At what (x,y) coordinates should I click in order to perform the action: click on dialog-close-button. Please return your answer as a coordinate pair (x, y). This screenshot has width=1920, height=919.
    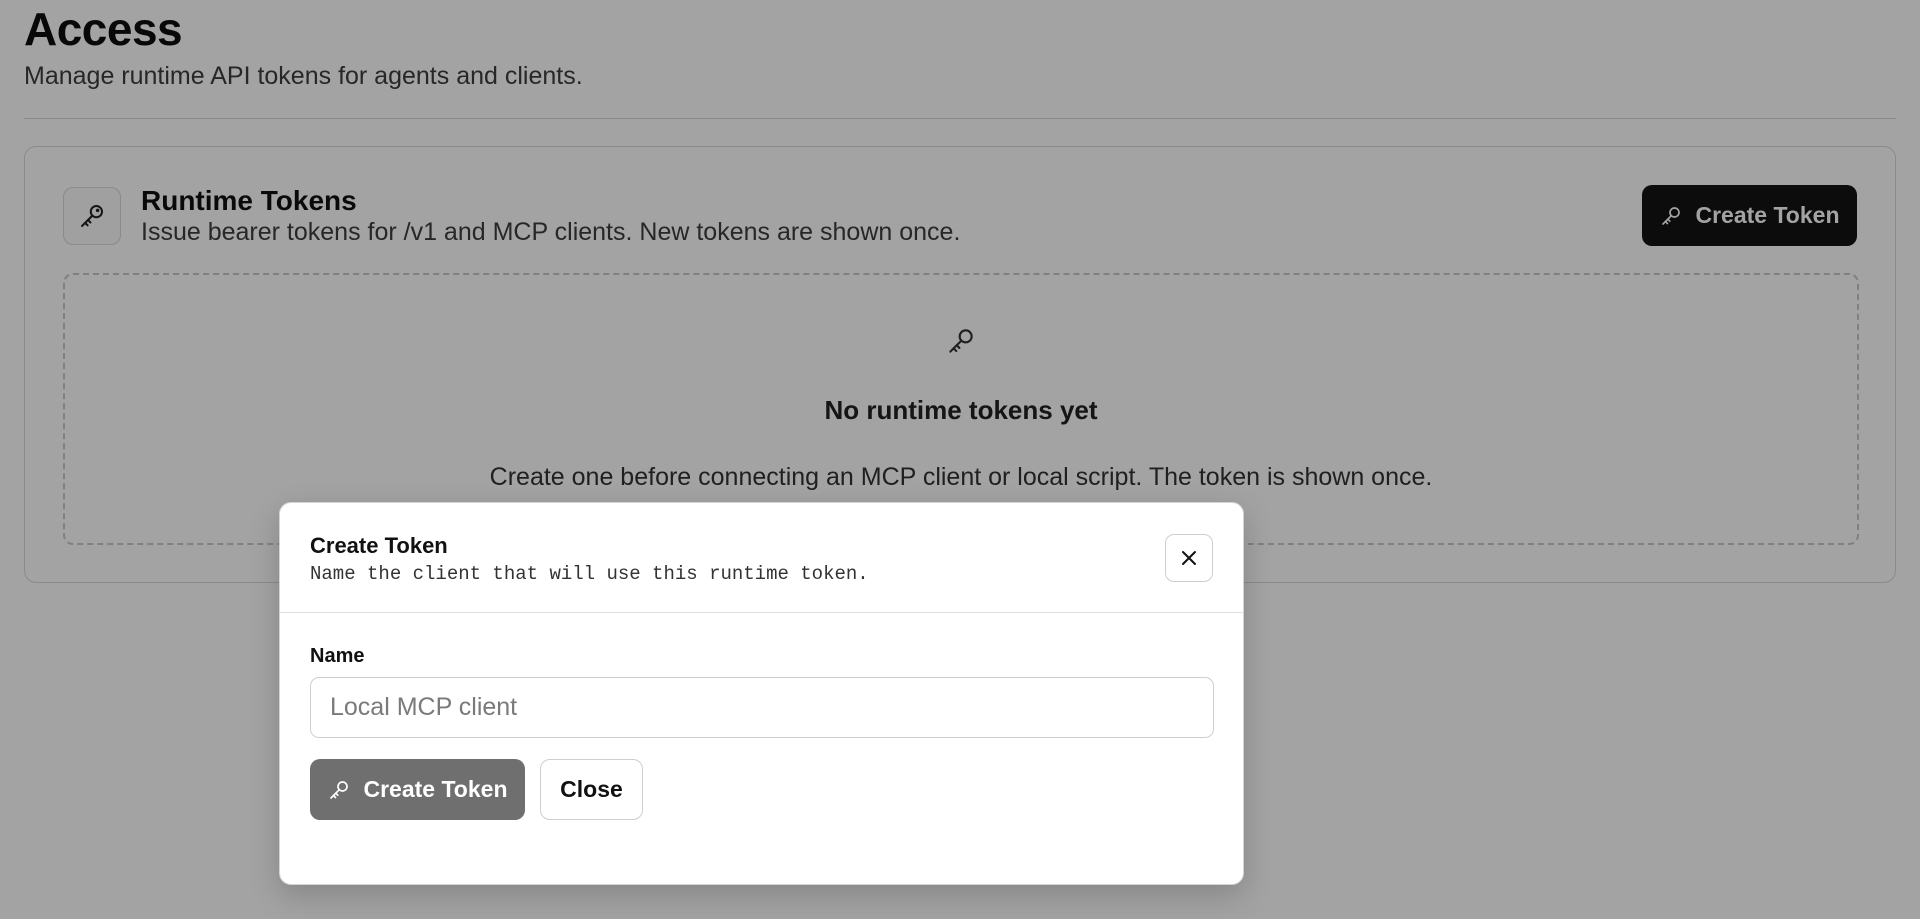
    Looking at the image, I should click on (1189, 558).